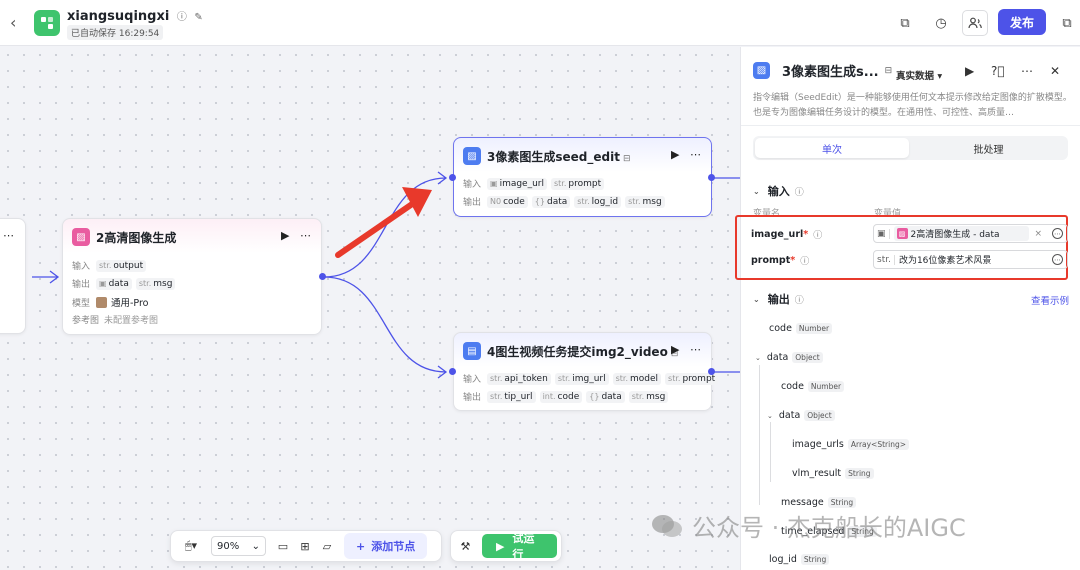 This screenshot has height=570, width=1080. I want to click on input-tag: str. prompt, so click(578, 183).